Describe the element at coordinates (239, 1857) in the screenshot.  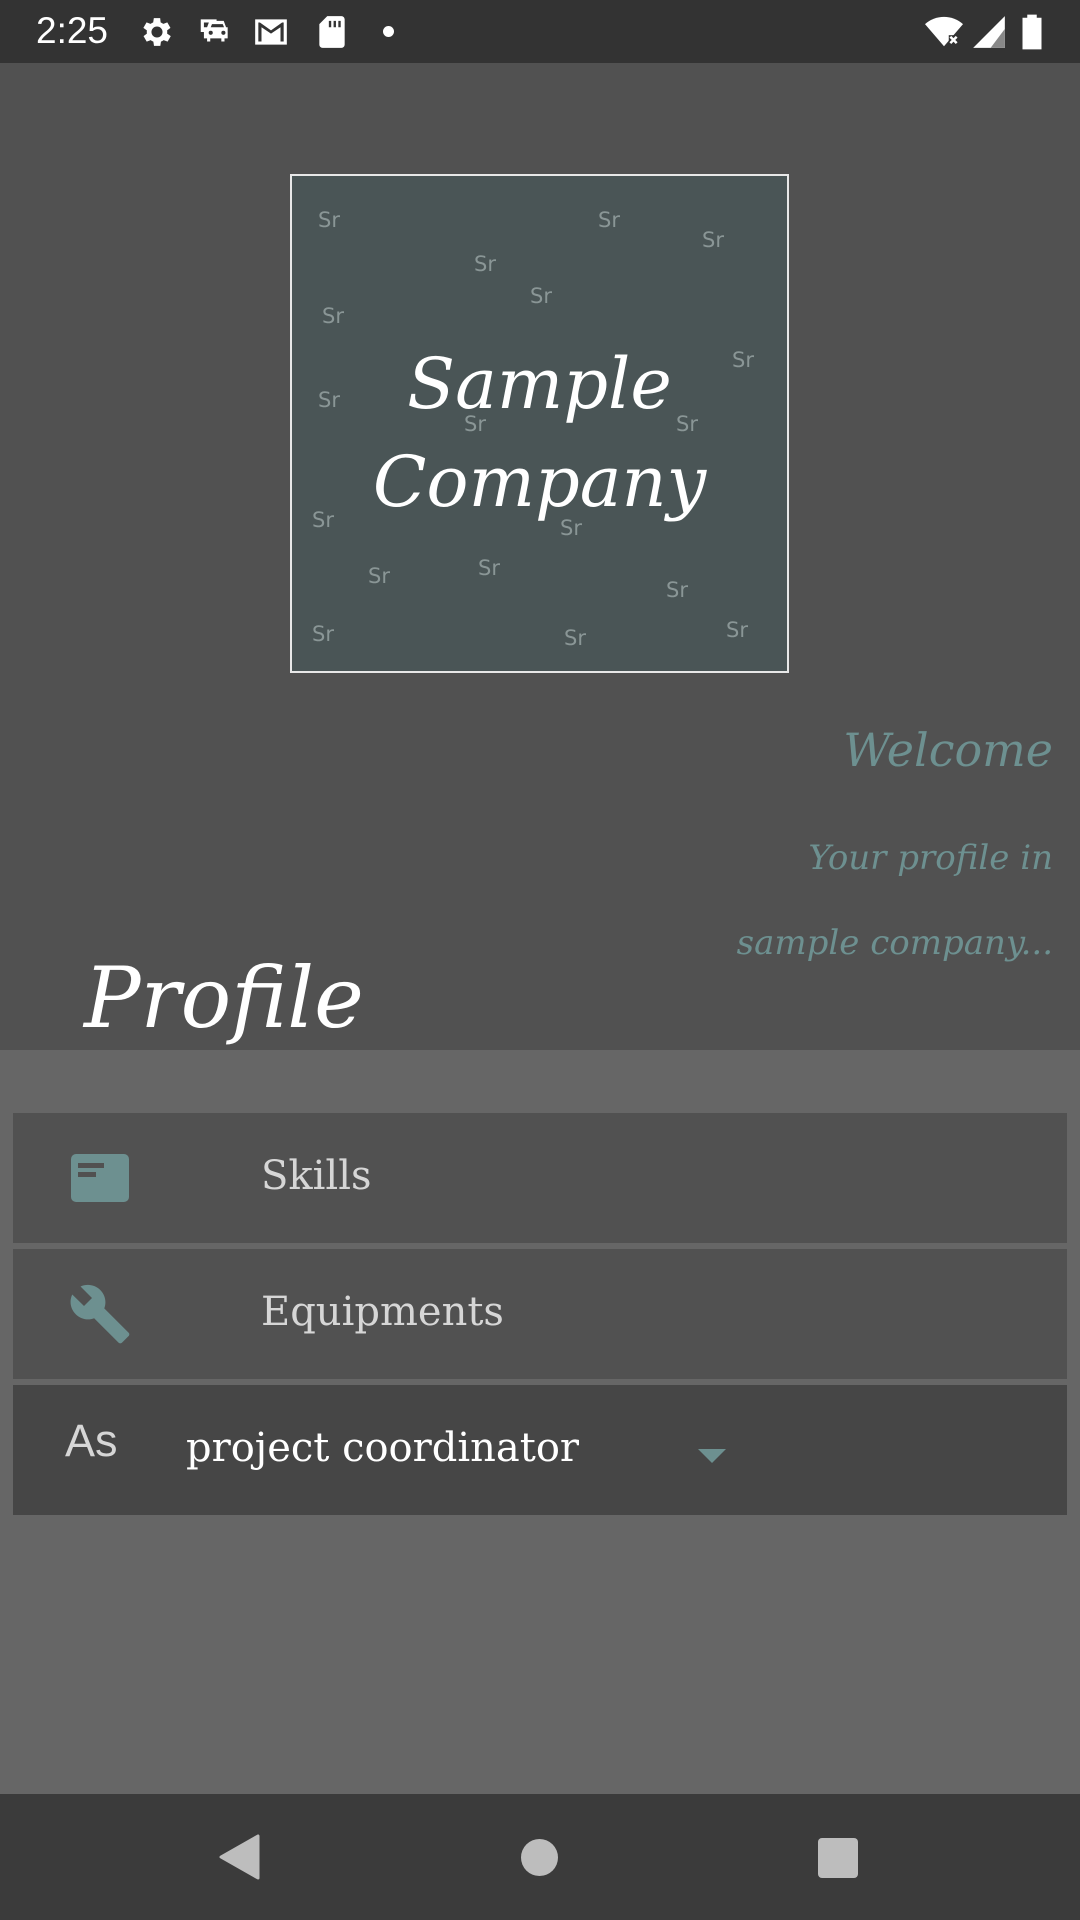
I see `back-icon` at that location.